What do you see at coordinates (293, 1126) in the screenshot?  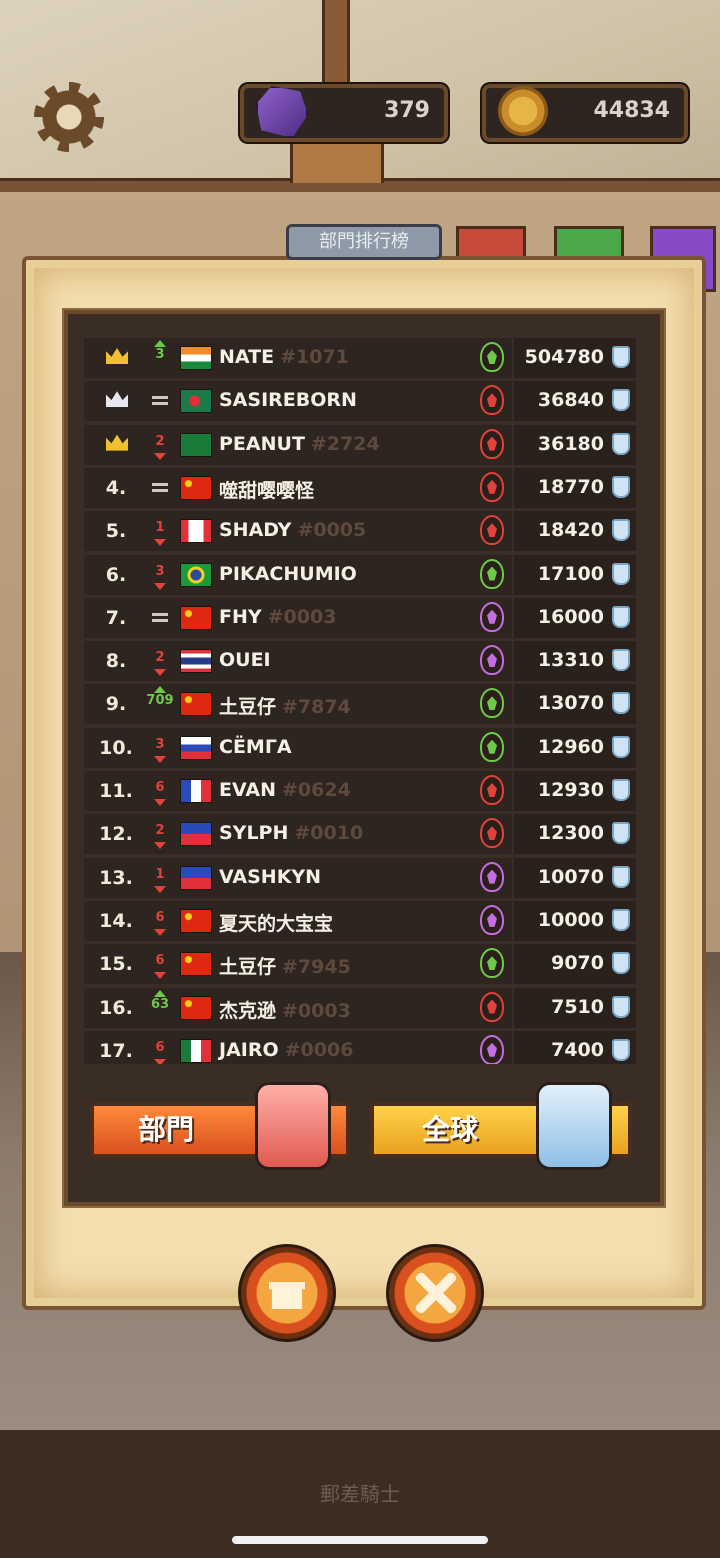 I see `department-dice-icon` at bounding box center [293, 1126].